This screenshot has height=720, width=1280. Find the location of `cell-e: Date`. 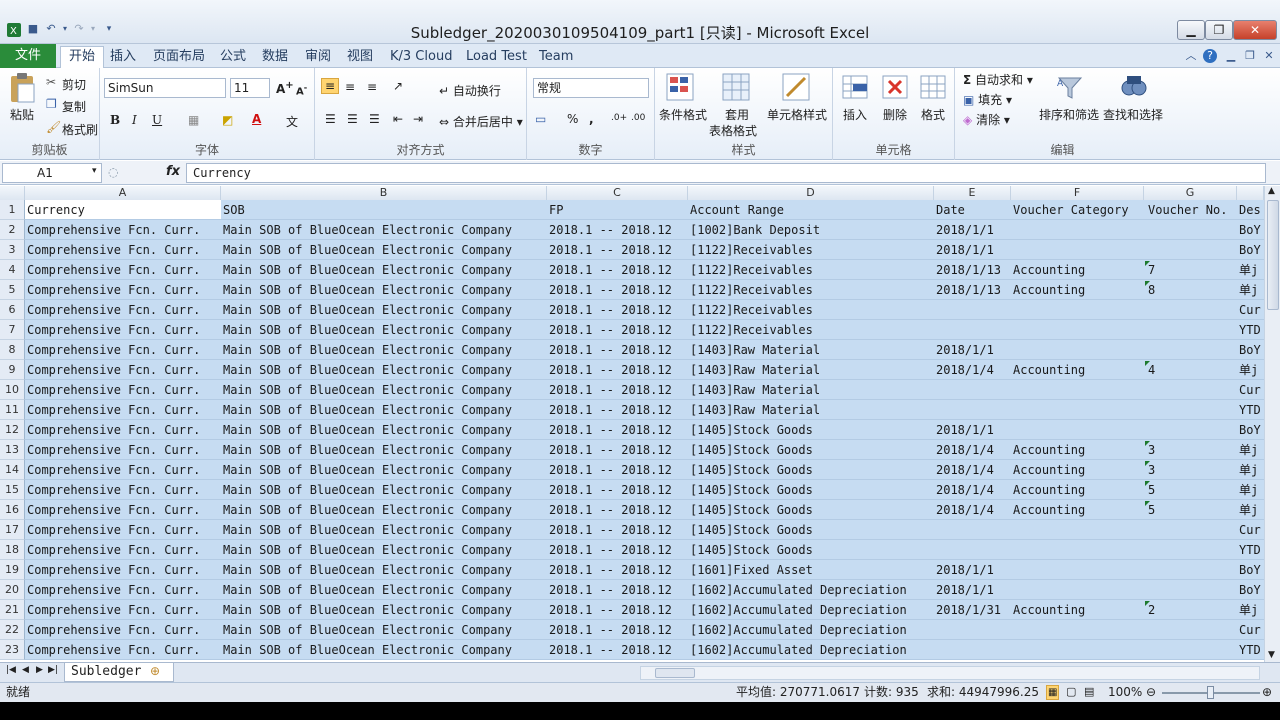

cell-e: Date is located at coordinates (972, 210).